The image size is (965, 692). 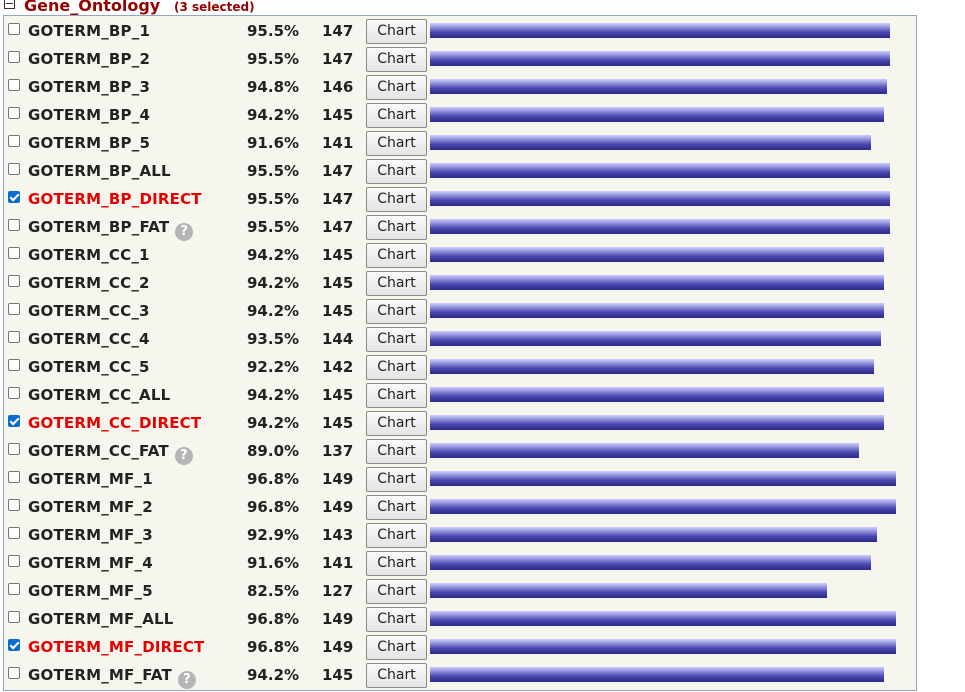 What do you see at coordinates (460, 115) in the screenshot?
I see `annotation-row: GOTERM_BP_4 94.2% 145 Chart` at bounding box center [460, 115].